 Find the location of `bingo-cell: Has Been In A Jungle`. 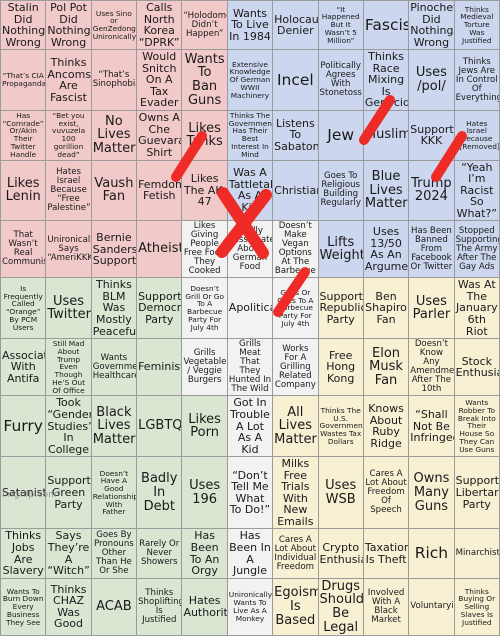

bingo-cell: Has Been In A Jungle is located at coordinates (250, 553).